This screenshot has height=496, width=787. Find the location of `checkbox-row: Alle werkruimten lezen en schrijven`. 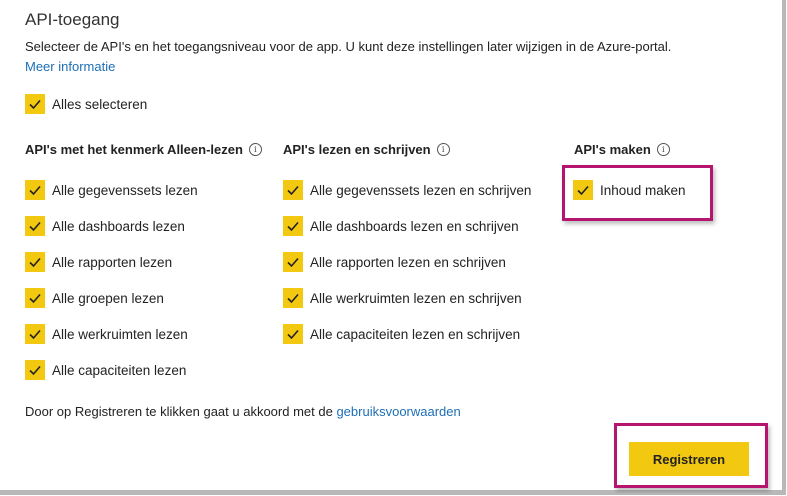

checkbox-row: Alle werkruimten lezen en schrijven is located at coordinates (402, 298).